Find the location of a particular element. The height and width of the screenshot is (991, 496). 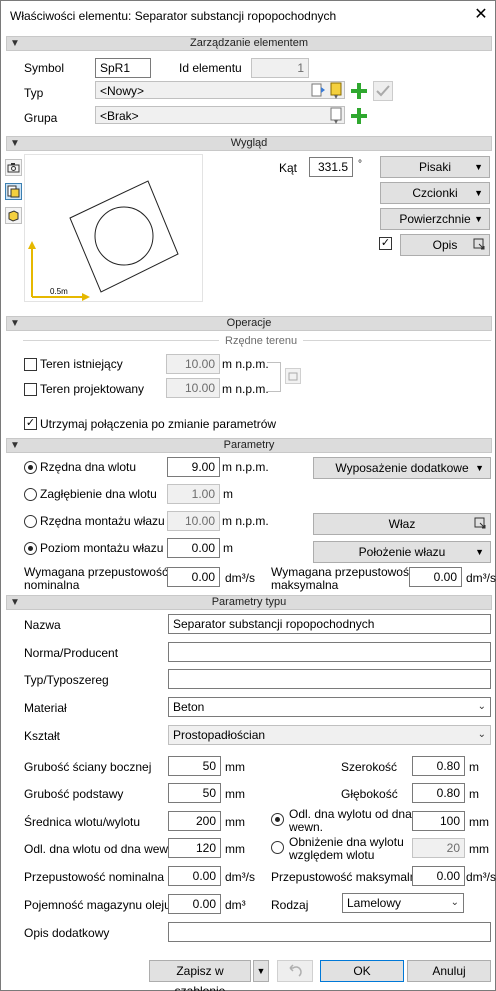

przep-max-input: 0.00 is located at coordinates (438, 876).